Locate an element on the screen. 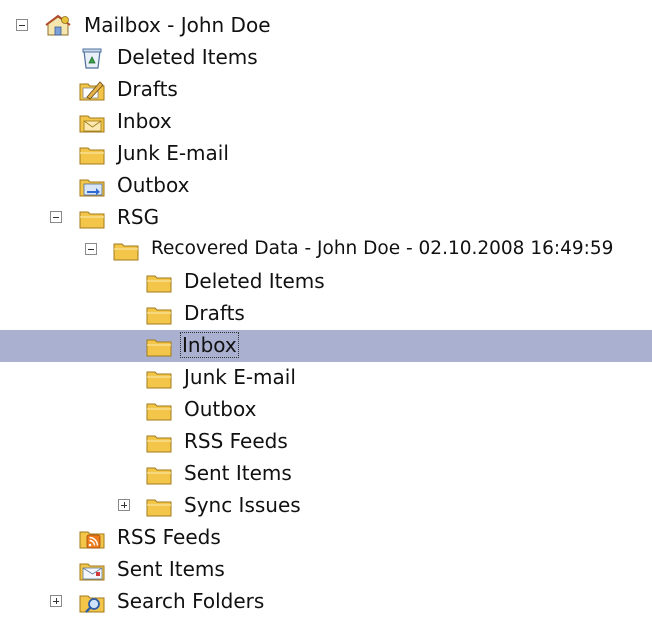 Image resolution: width=652 pixels, height=618 pixels. sent-items-folder-icon is located at coordinates (92, 570).